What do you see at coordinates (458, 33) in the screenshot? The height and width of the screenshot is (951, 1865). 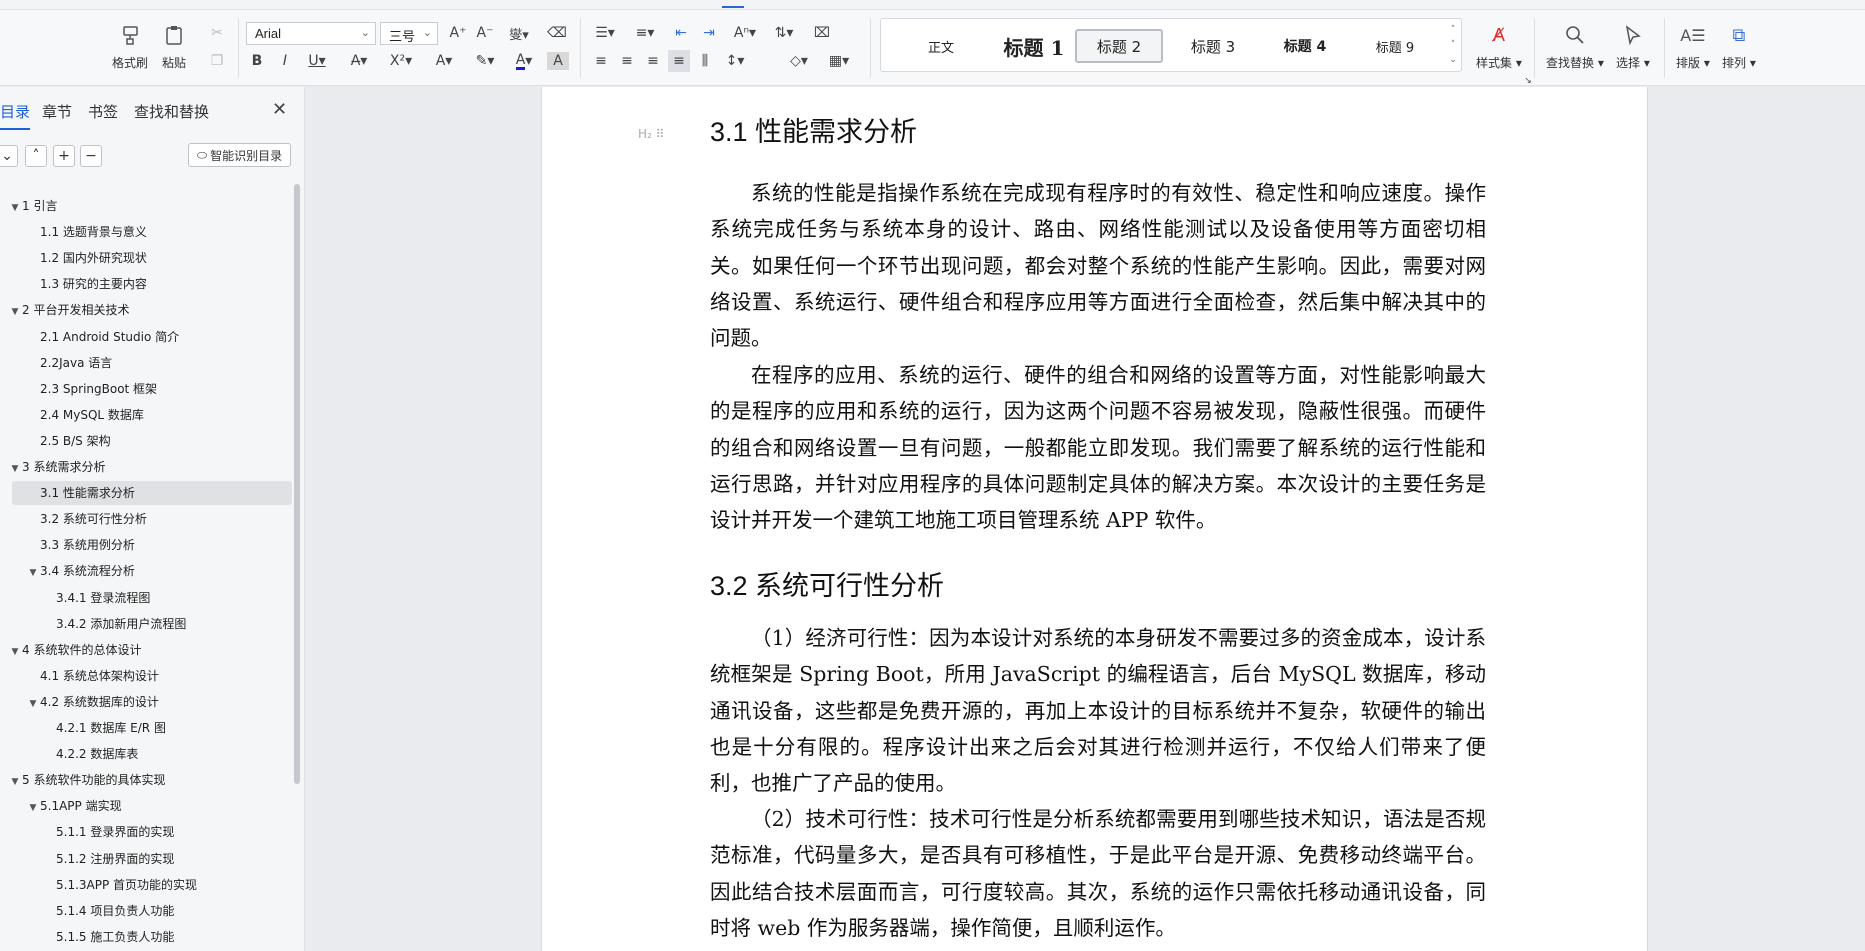 I see `grow-font-icon: A⁺` at bounding box center [458, 33].